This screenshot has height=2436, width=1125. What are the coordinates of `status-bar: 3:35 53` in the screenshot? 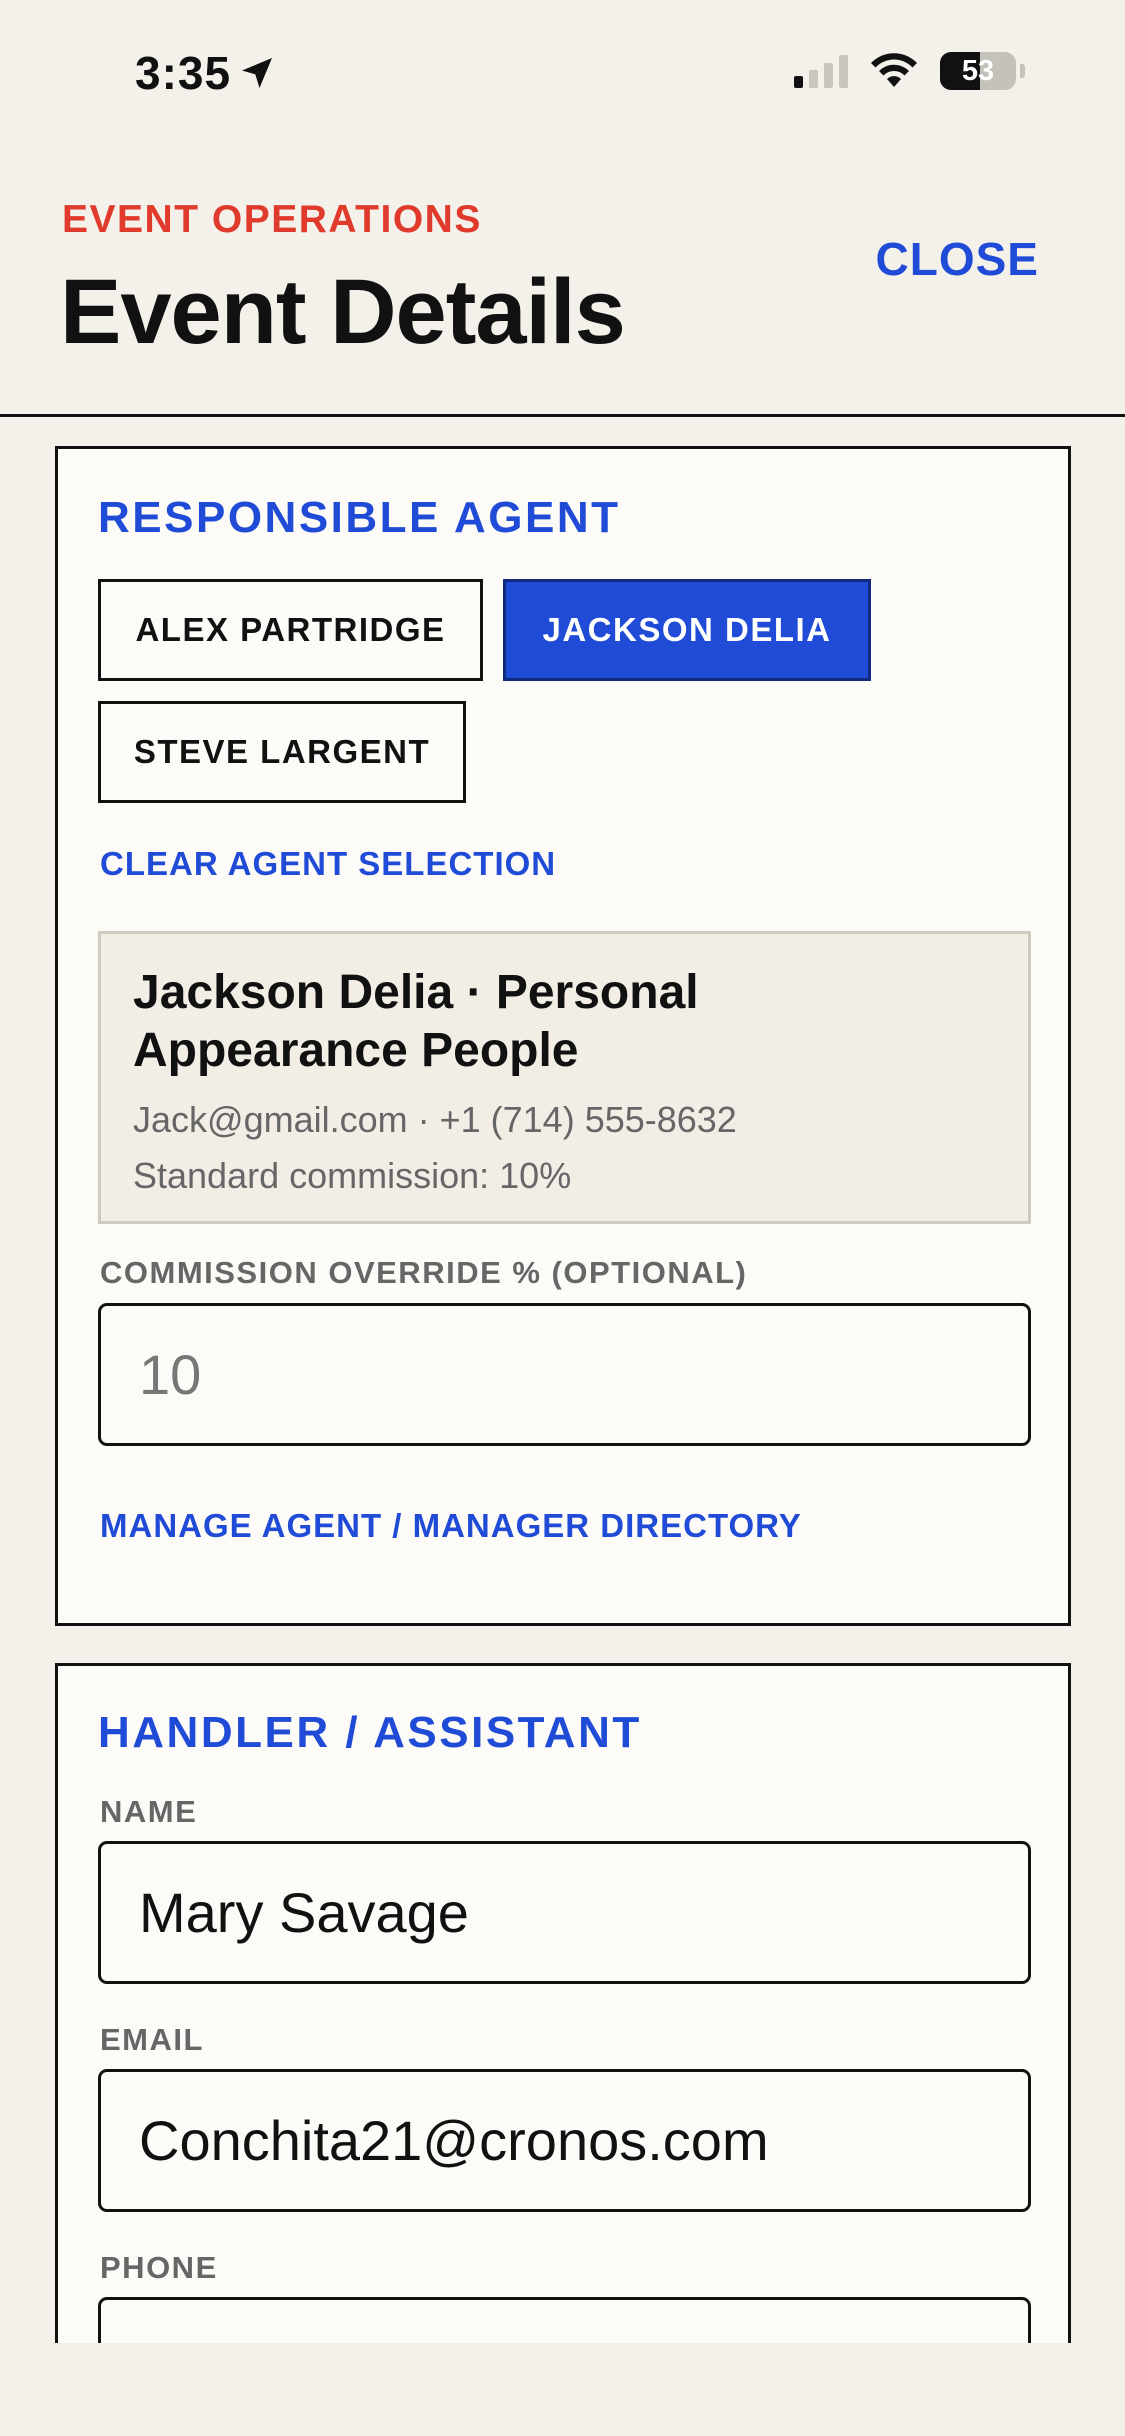 It's located at (562, 75).